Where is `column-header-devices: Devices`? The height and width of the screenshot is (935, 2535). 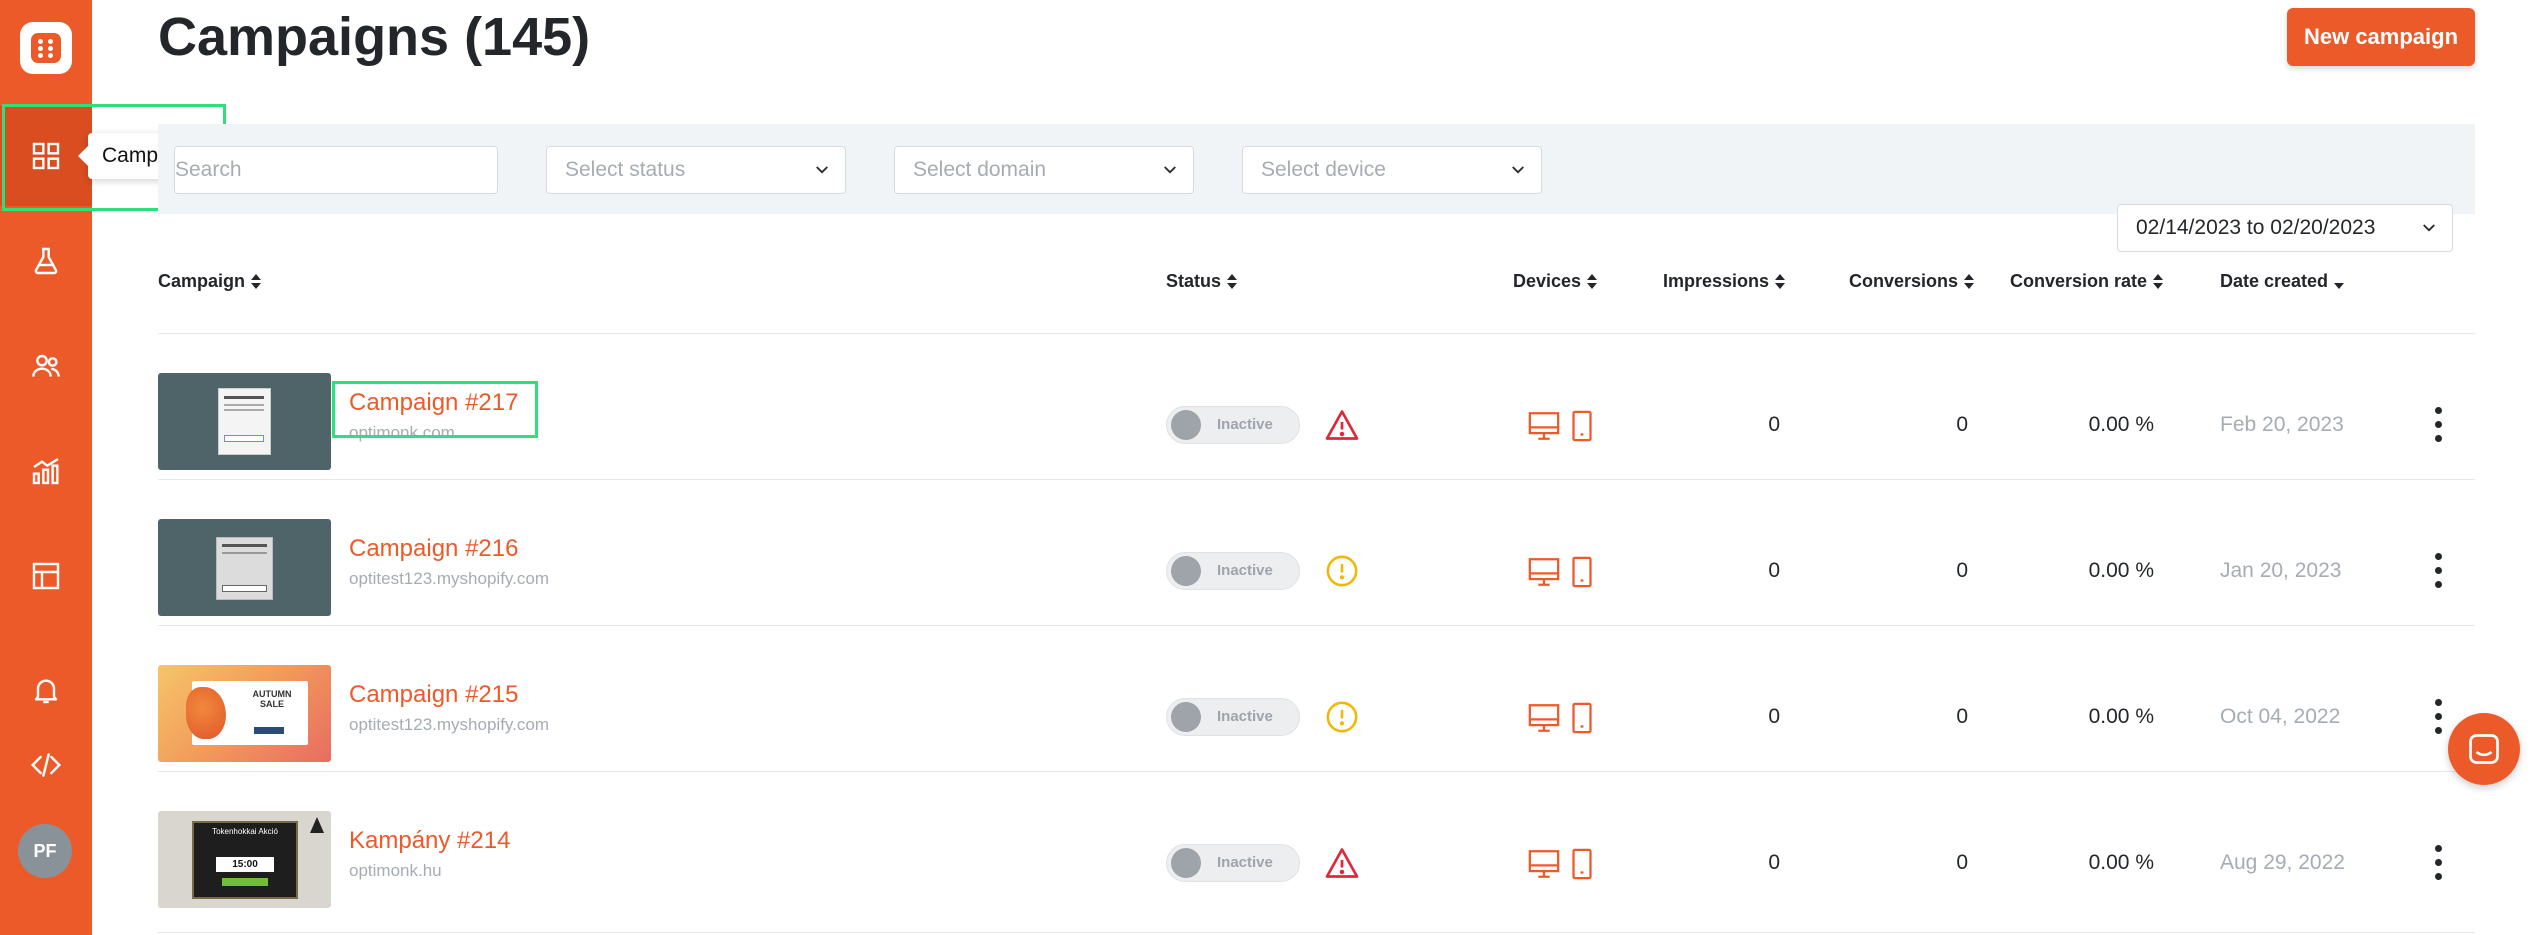 column-header-devices: Devices is located at coordinates (1555, 281).